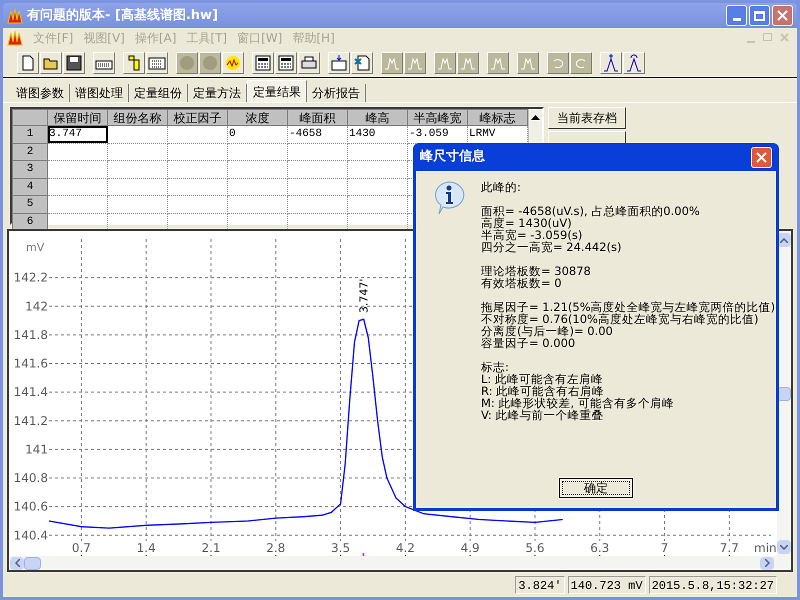  Describe the element at coordinates (158, 93) in the screenshot. I see `tab: 定量组份` at that location.